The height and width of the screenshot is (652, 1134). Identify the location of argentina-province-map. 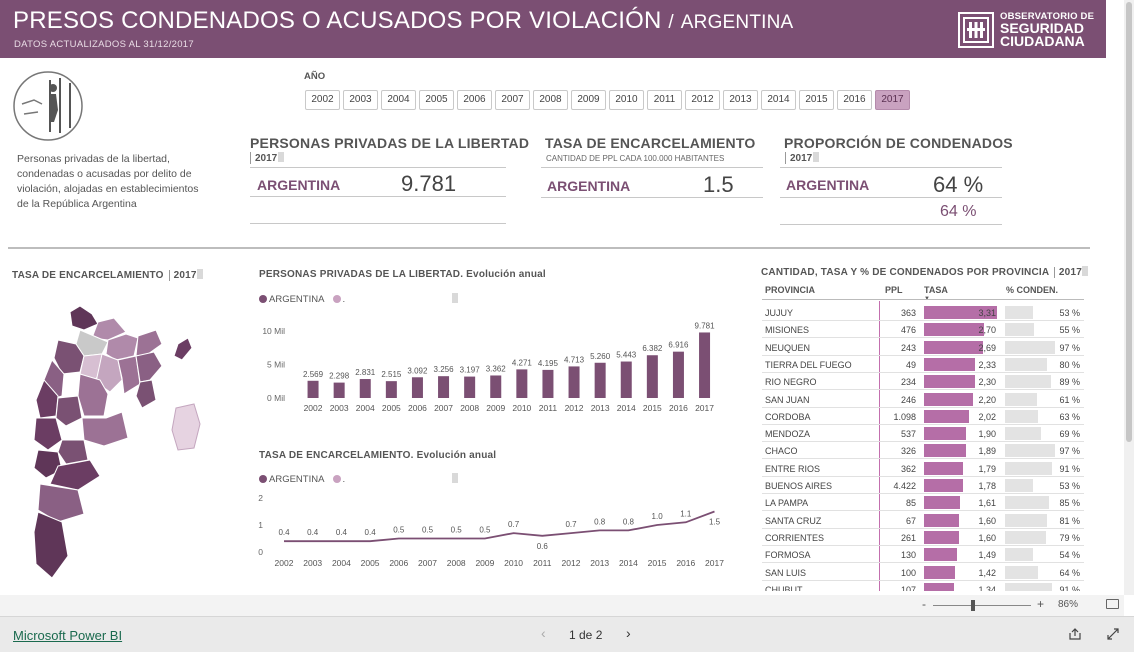
(118, 446).